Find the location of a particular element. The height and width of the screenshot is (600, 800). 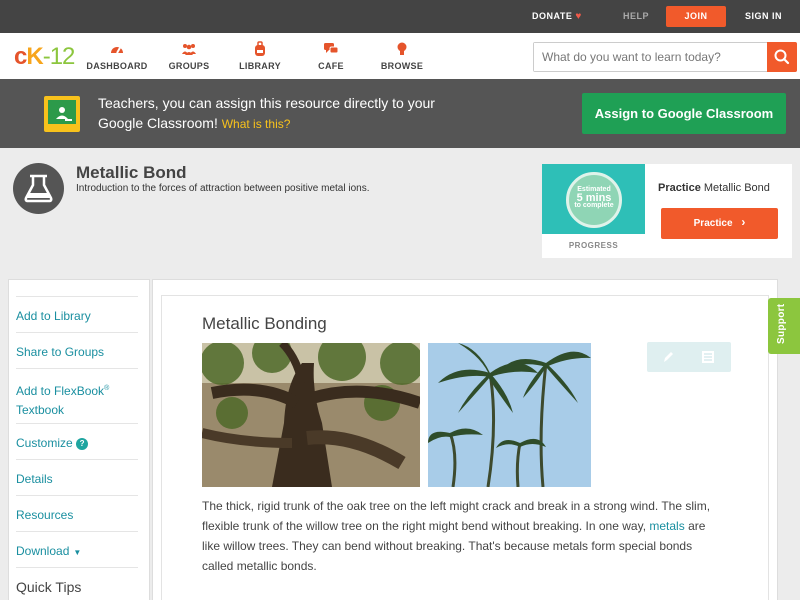

search-icon is located at coordinates (782, 57).